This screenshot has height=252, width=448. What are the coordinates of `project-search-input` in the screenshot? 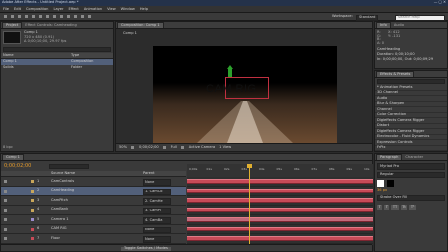 It's located at (57, 49).